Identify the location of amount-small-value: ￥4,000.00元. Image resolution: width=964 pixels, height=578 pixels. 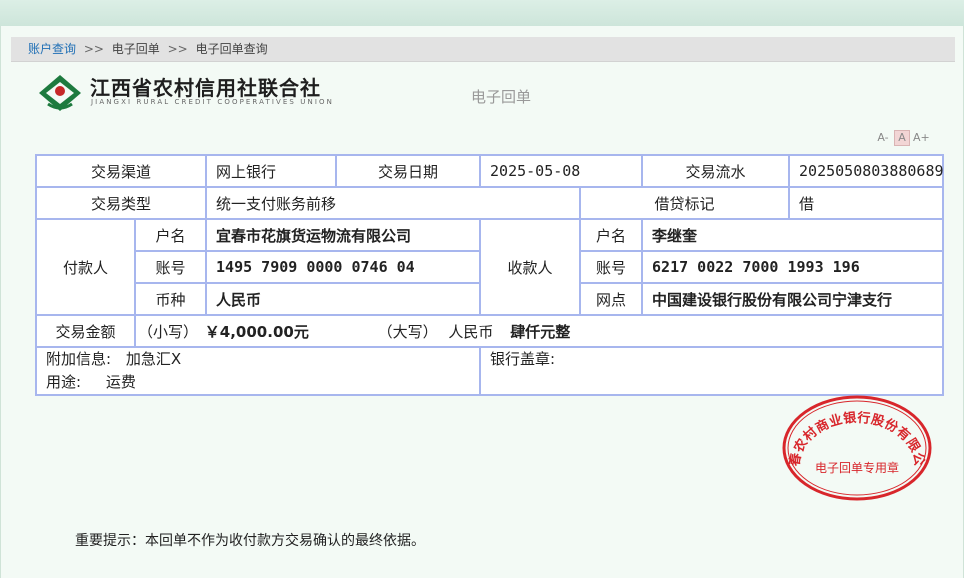
(256, 331).